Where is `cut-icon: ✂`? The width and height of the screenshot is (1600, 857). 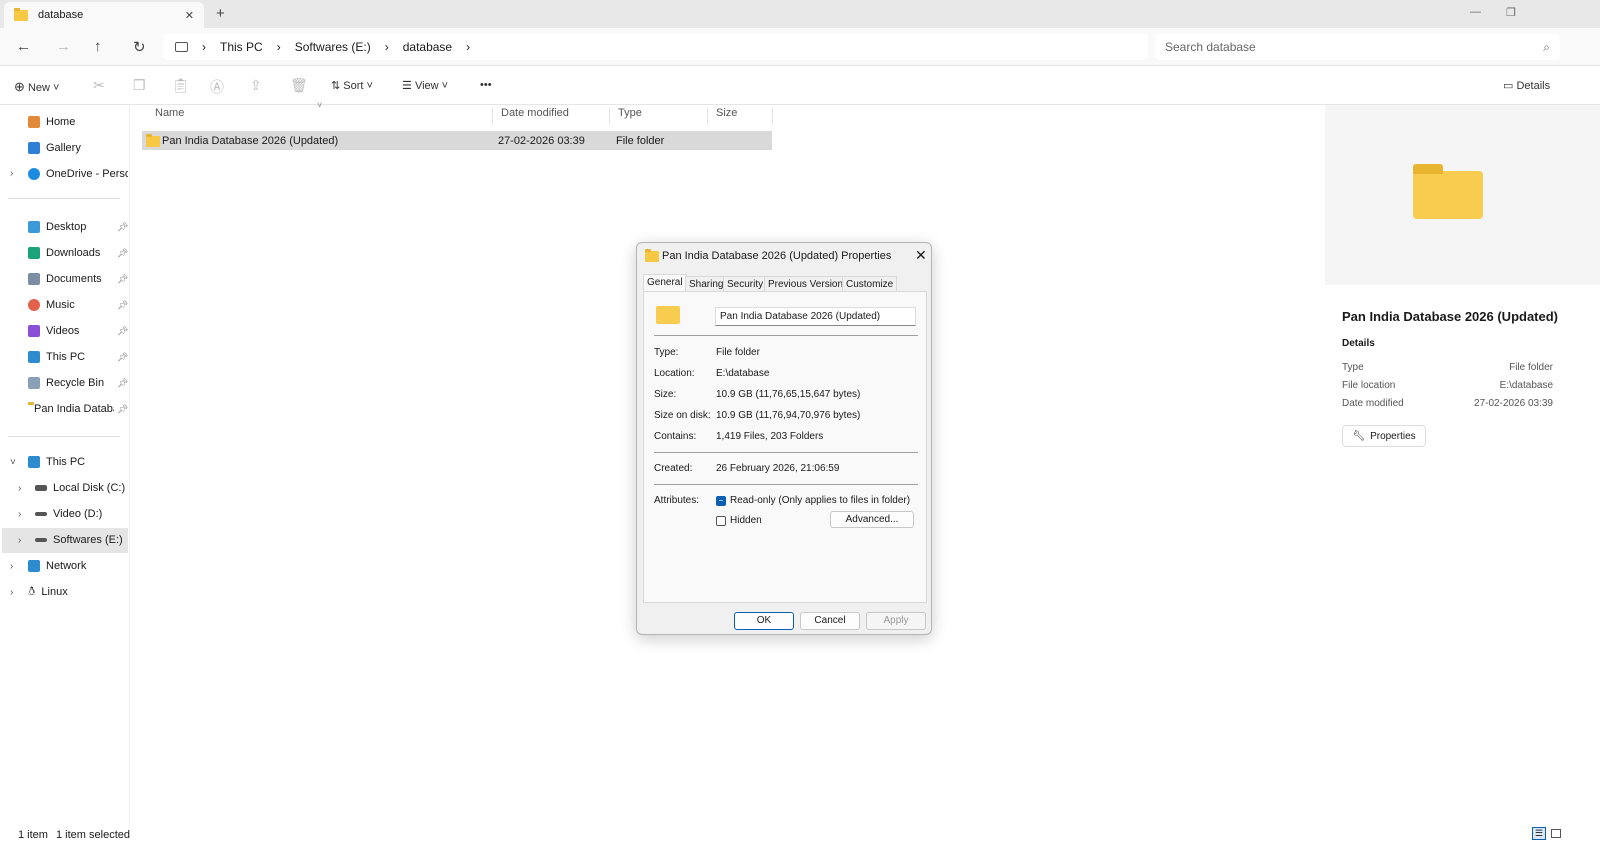 cut-icon: ✂ is located at coordinates (99, 85).